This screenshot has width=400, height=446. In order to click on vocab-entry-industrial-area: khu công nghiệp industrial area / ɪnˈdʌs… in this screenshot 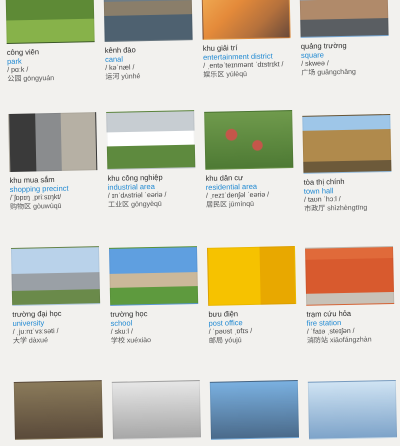, I will do `click(152, 159)`.